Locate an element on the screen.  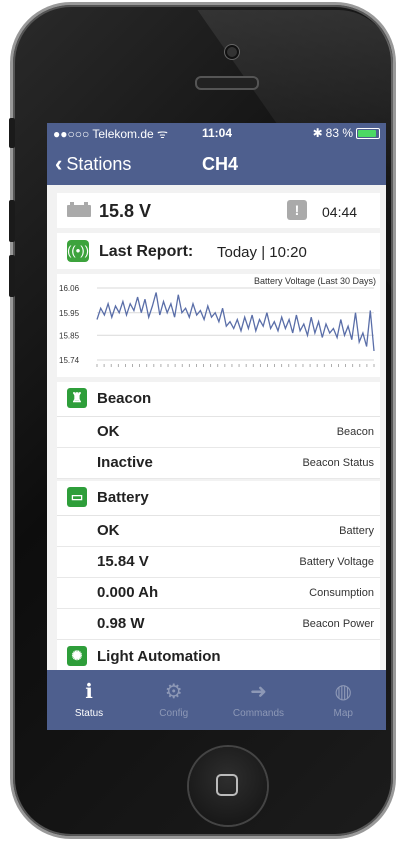
duration-value: 04:44 is located at coordinates (340, 212).